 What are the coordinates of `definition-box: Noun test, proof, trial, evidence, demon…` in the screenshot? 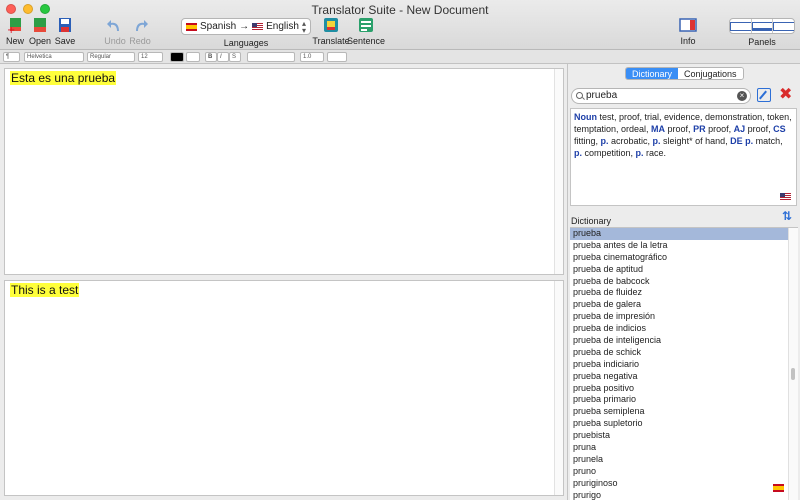 It's located at (683, 157).